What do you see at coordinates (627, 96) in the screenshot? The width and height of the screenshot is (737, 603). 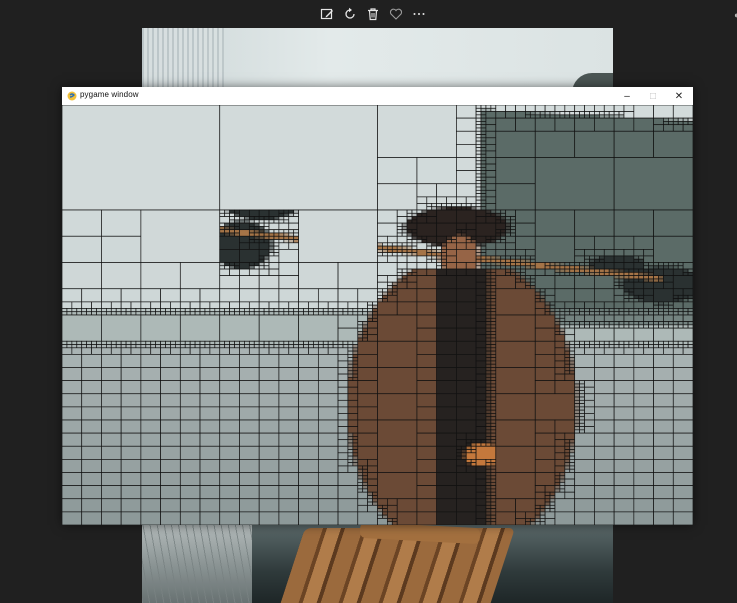 I see `minimize-button: –` at bounding box center [627, 96].